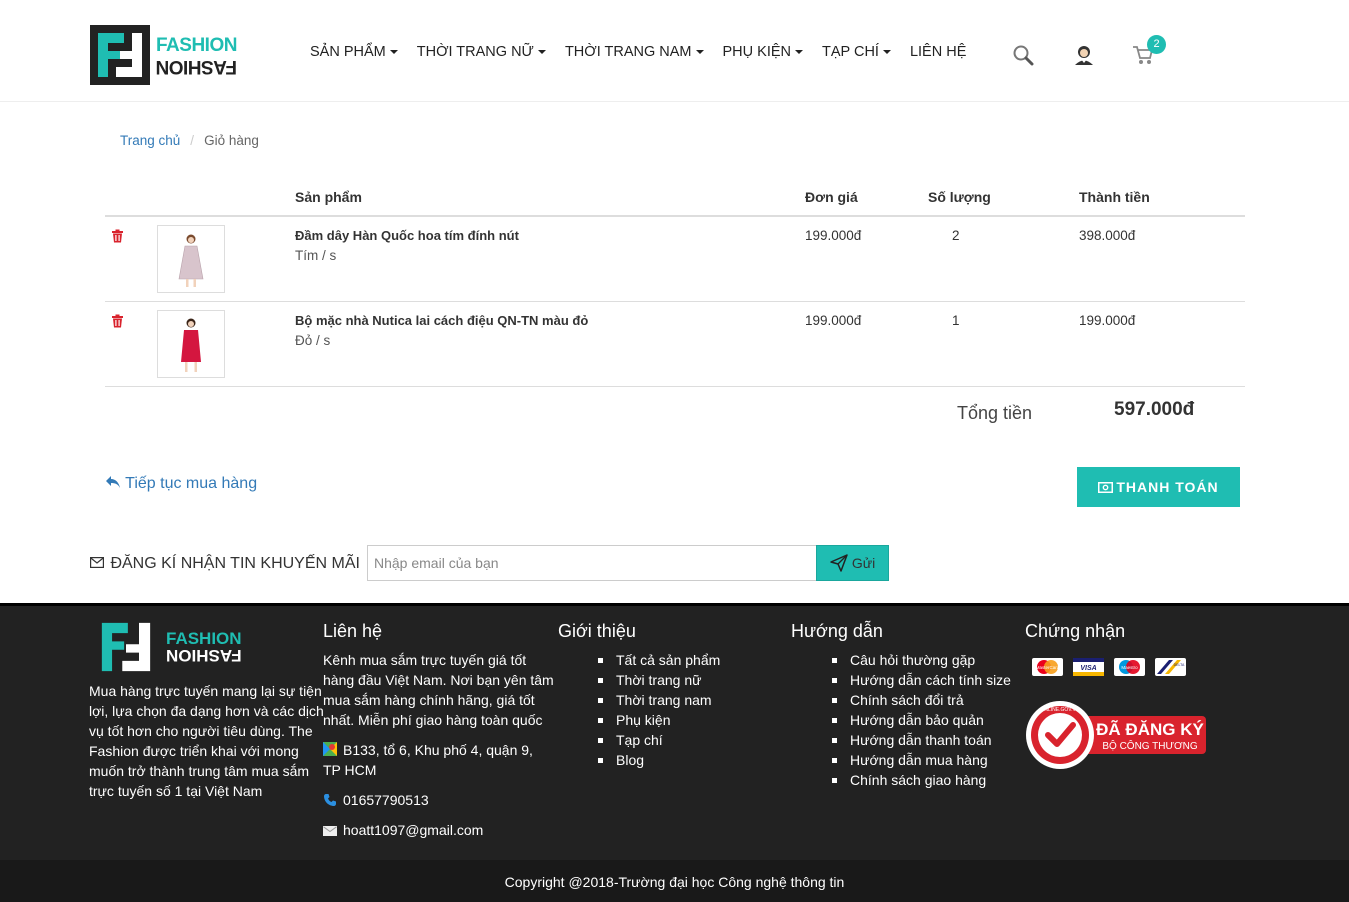 Image resolution: width=1349 pixels, height=902 pixels. Describe the element at coordinates (97, 563) in the screenshot. I see `envelope-icon` at that location.